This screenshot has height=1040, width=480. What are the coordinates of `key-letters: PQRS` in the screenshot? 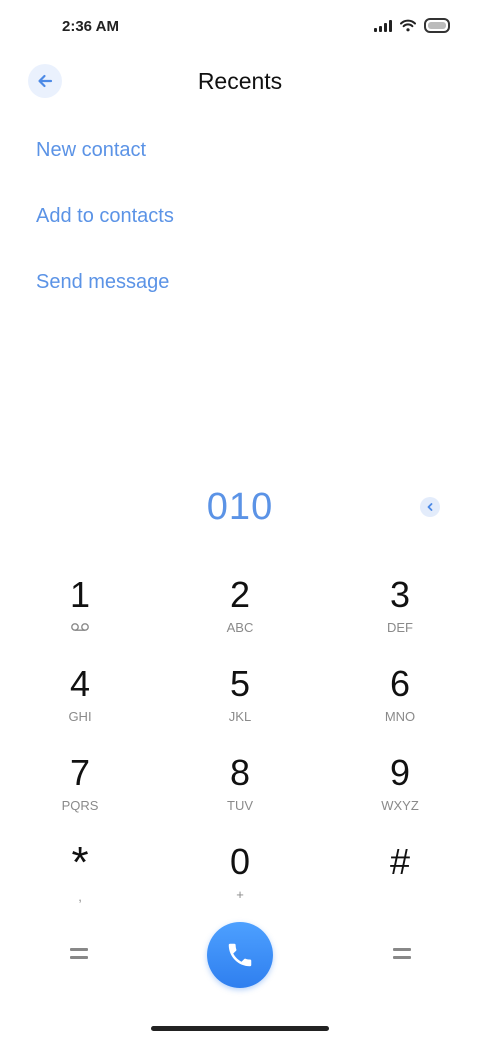 It's located at (80, 805).